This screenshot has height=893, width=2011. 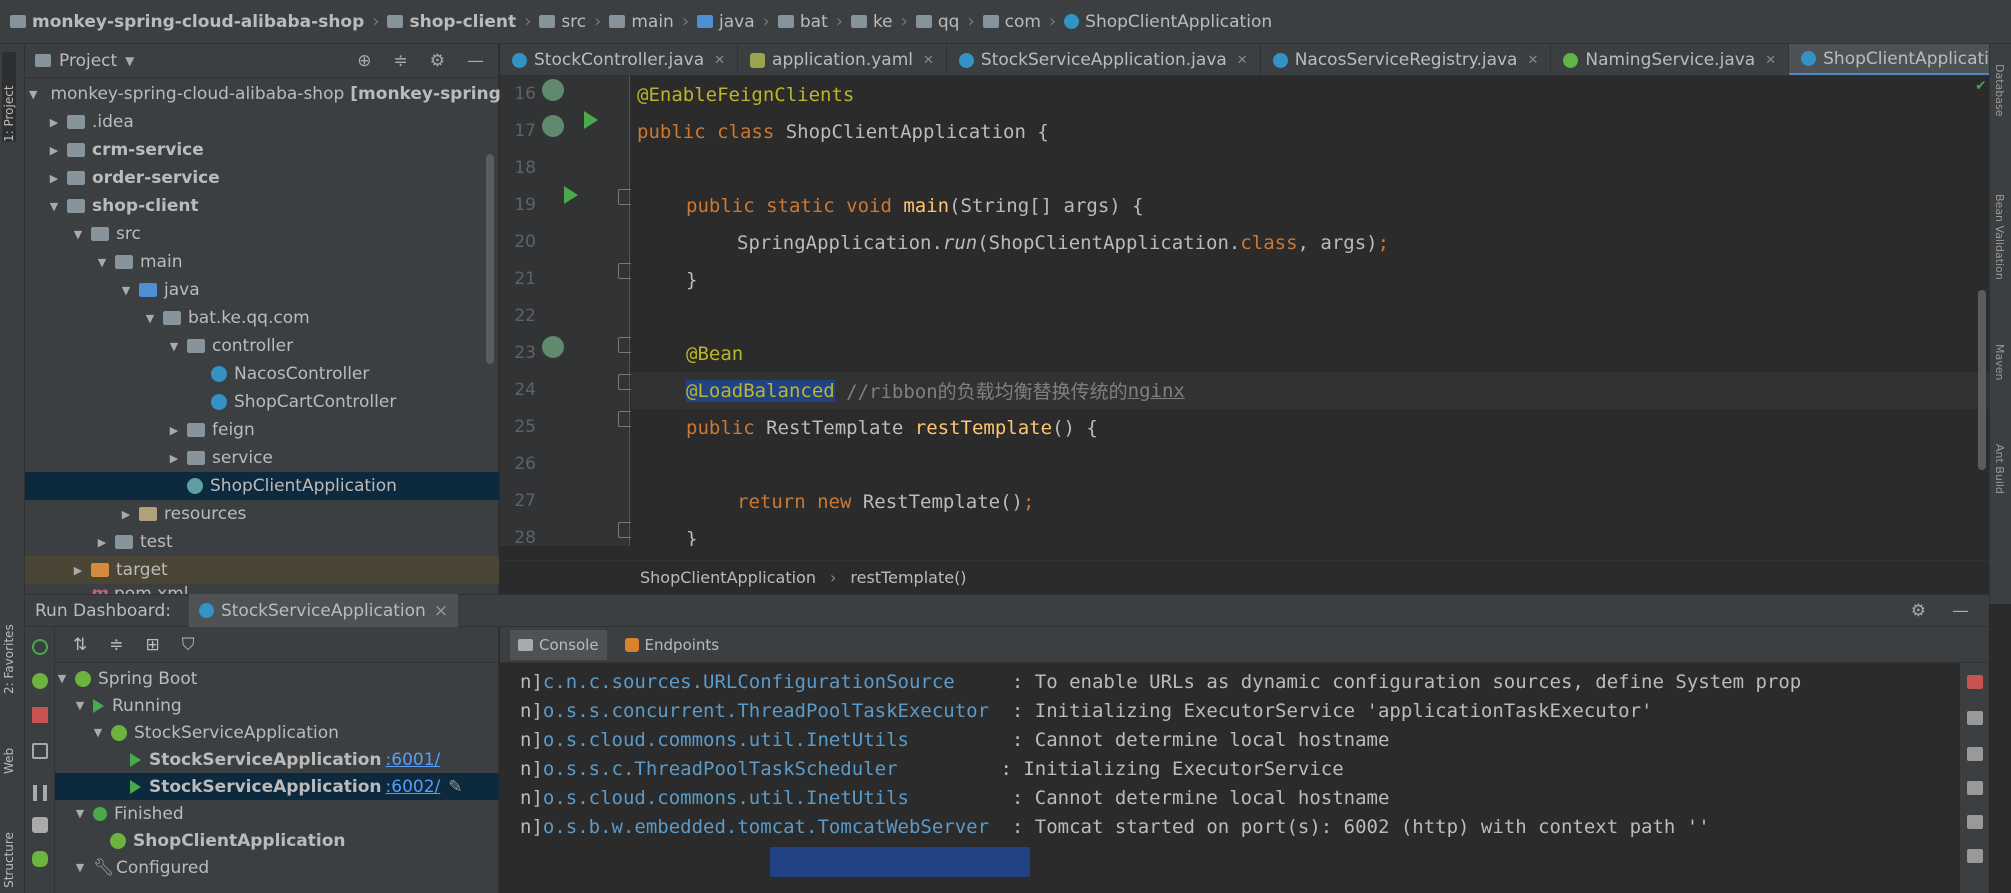 What do you see at coordinates (1999, 362) in the screenshot?
I see `maven-tool-tab: Maven` at bounding box center [1999, 362].